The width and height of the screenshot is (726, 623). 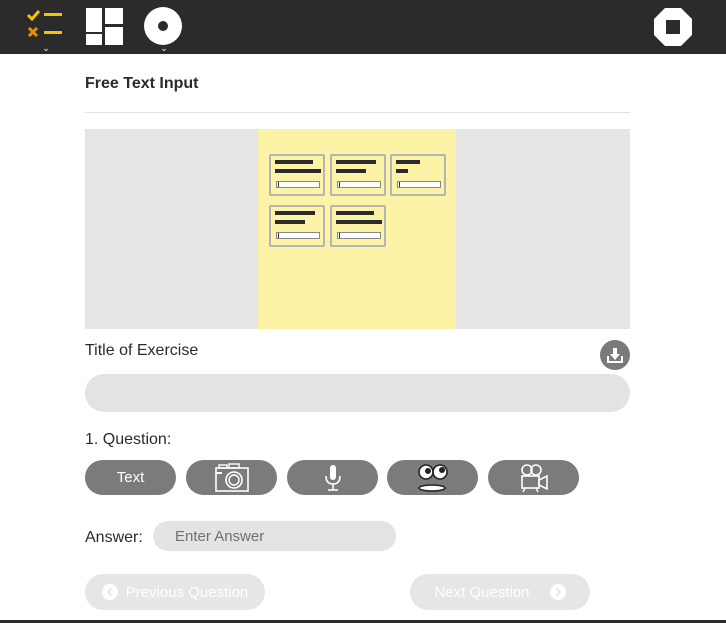 I want to click on eyes-face-icon, so click(x=432, y=477).